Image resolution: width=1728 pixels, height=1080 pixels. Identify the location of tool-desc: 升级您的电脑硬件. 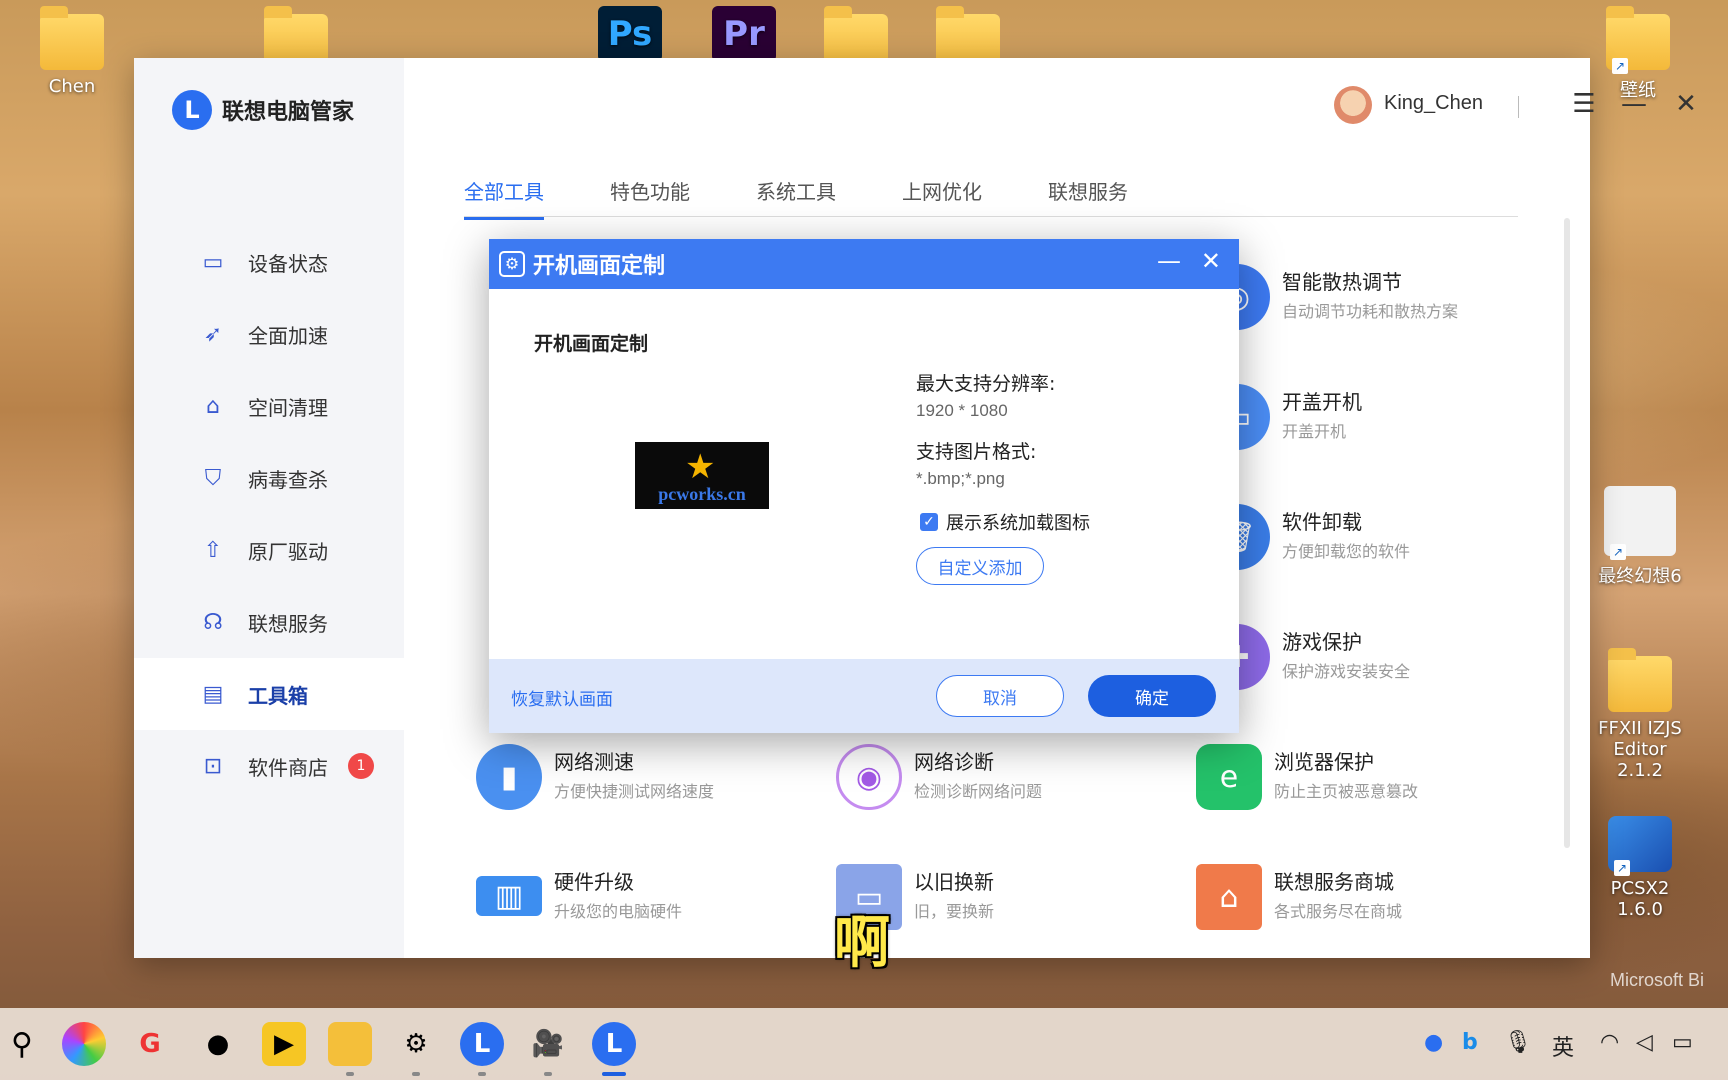
(618, 911).